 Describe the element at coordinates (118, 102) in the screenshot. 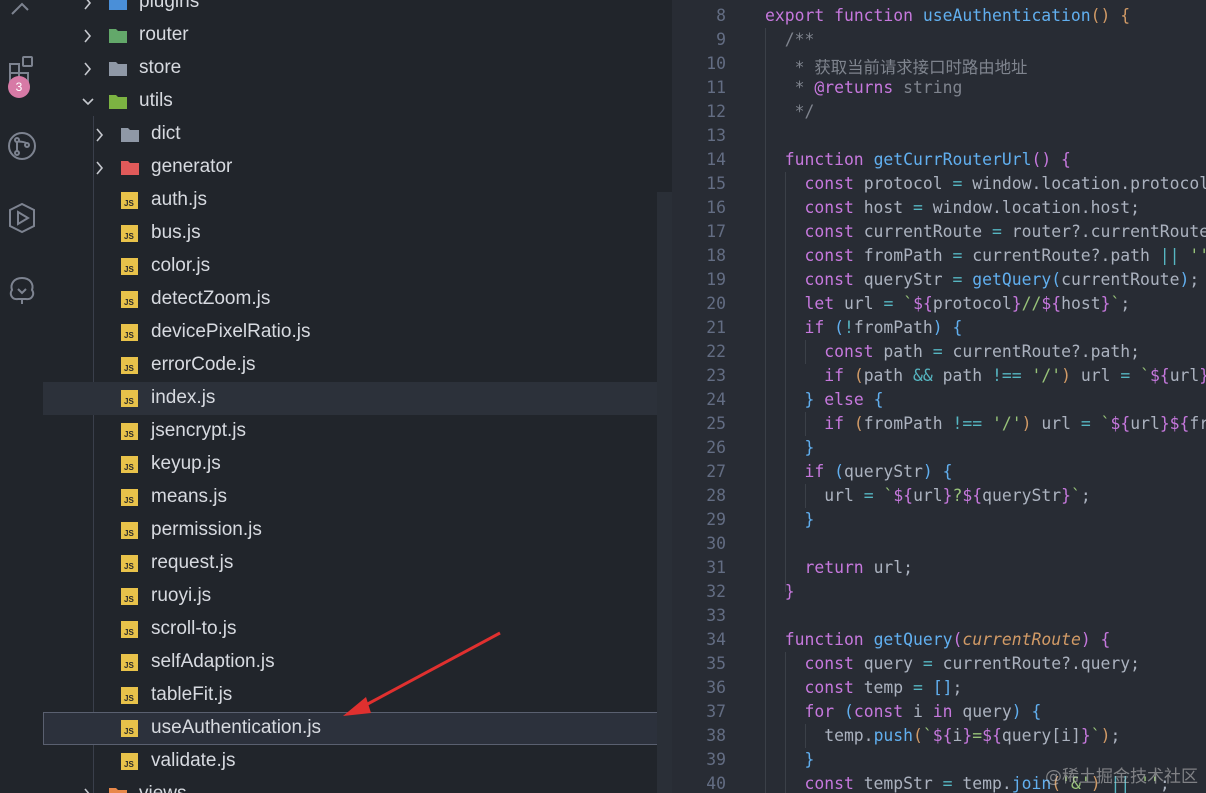

I see `utils-folder-icon` at that location.